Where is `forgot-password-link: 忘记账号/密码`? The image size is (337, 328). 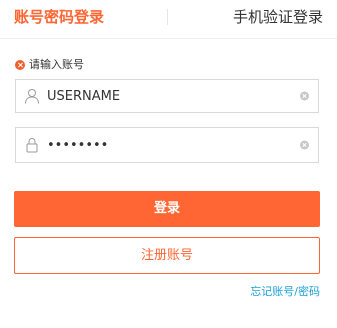 forgot-password-link: 忘记账号/密码 is located at coordinates (285, 292).